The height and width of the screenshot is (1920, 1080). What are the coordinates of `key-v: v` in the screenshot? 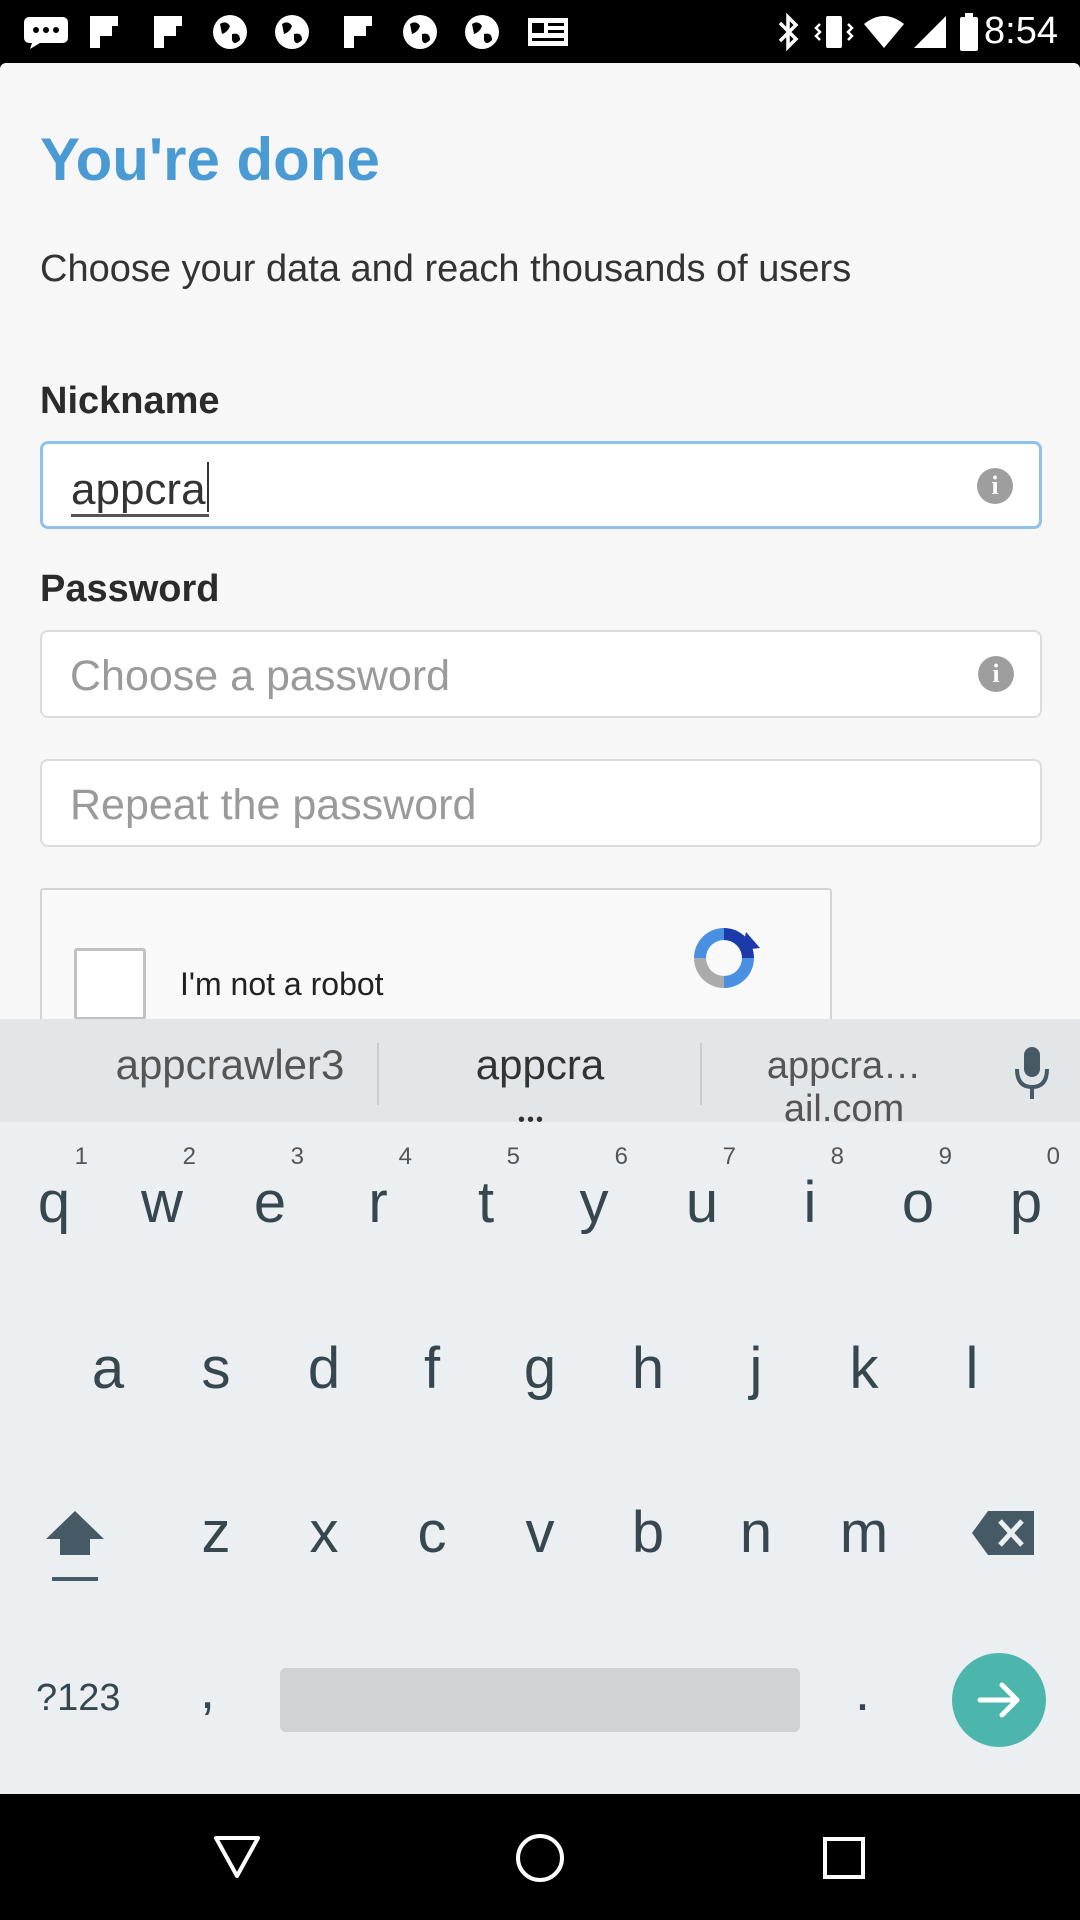 It's located at (540, 1529).